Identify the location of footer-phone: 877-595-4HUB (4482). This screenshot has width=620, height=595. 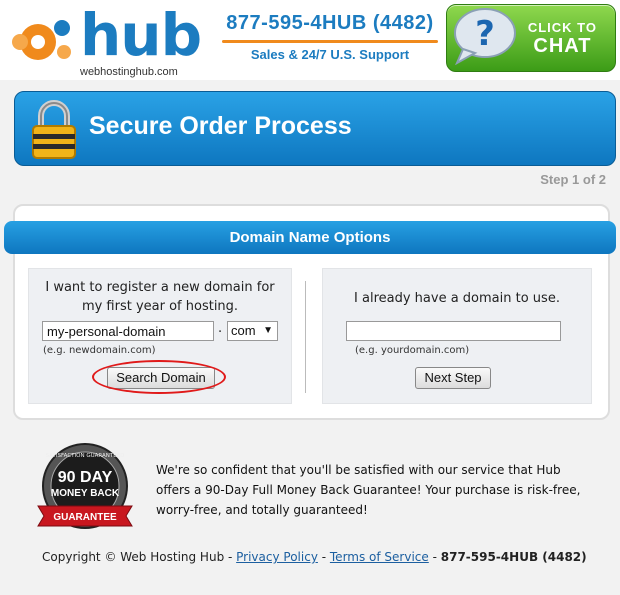
(513, 557).